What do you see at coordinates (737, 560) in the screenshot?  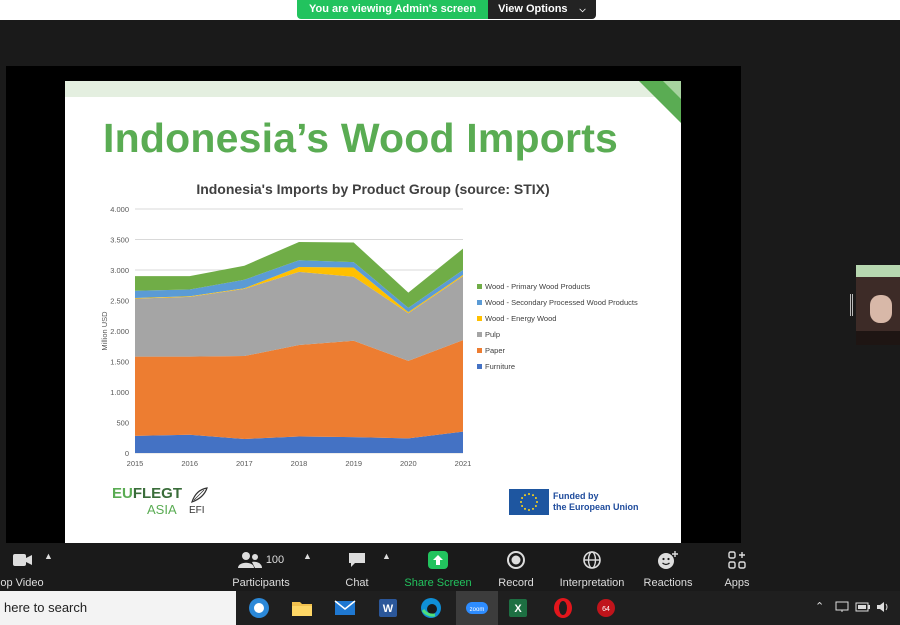 I see `apps-icon` at bounding box center [737, 560].